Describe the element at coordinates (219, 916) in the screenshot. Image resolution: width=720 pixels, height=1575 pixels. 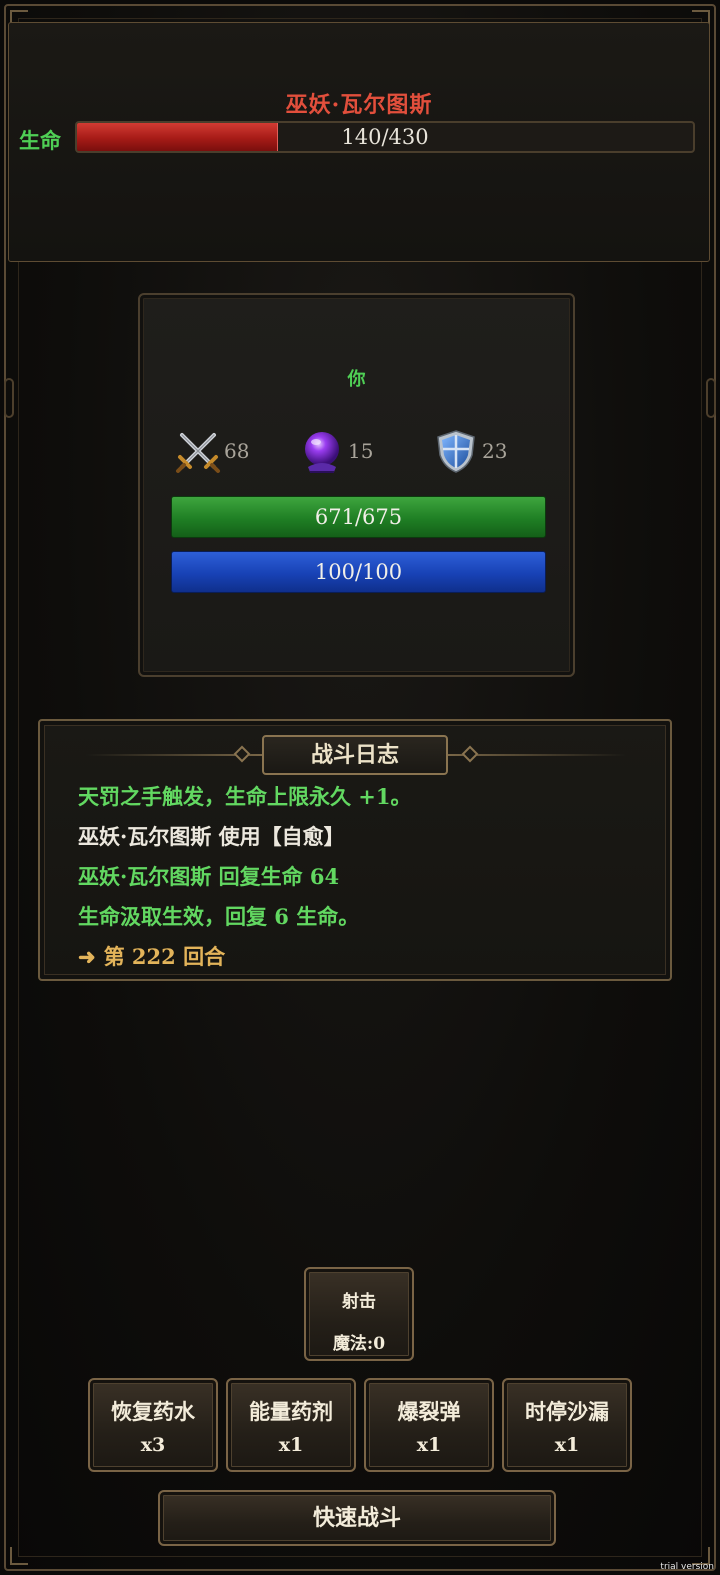
I see `log-line: 生命汲取生效，回复 6 生命。` at that location.